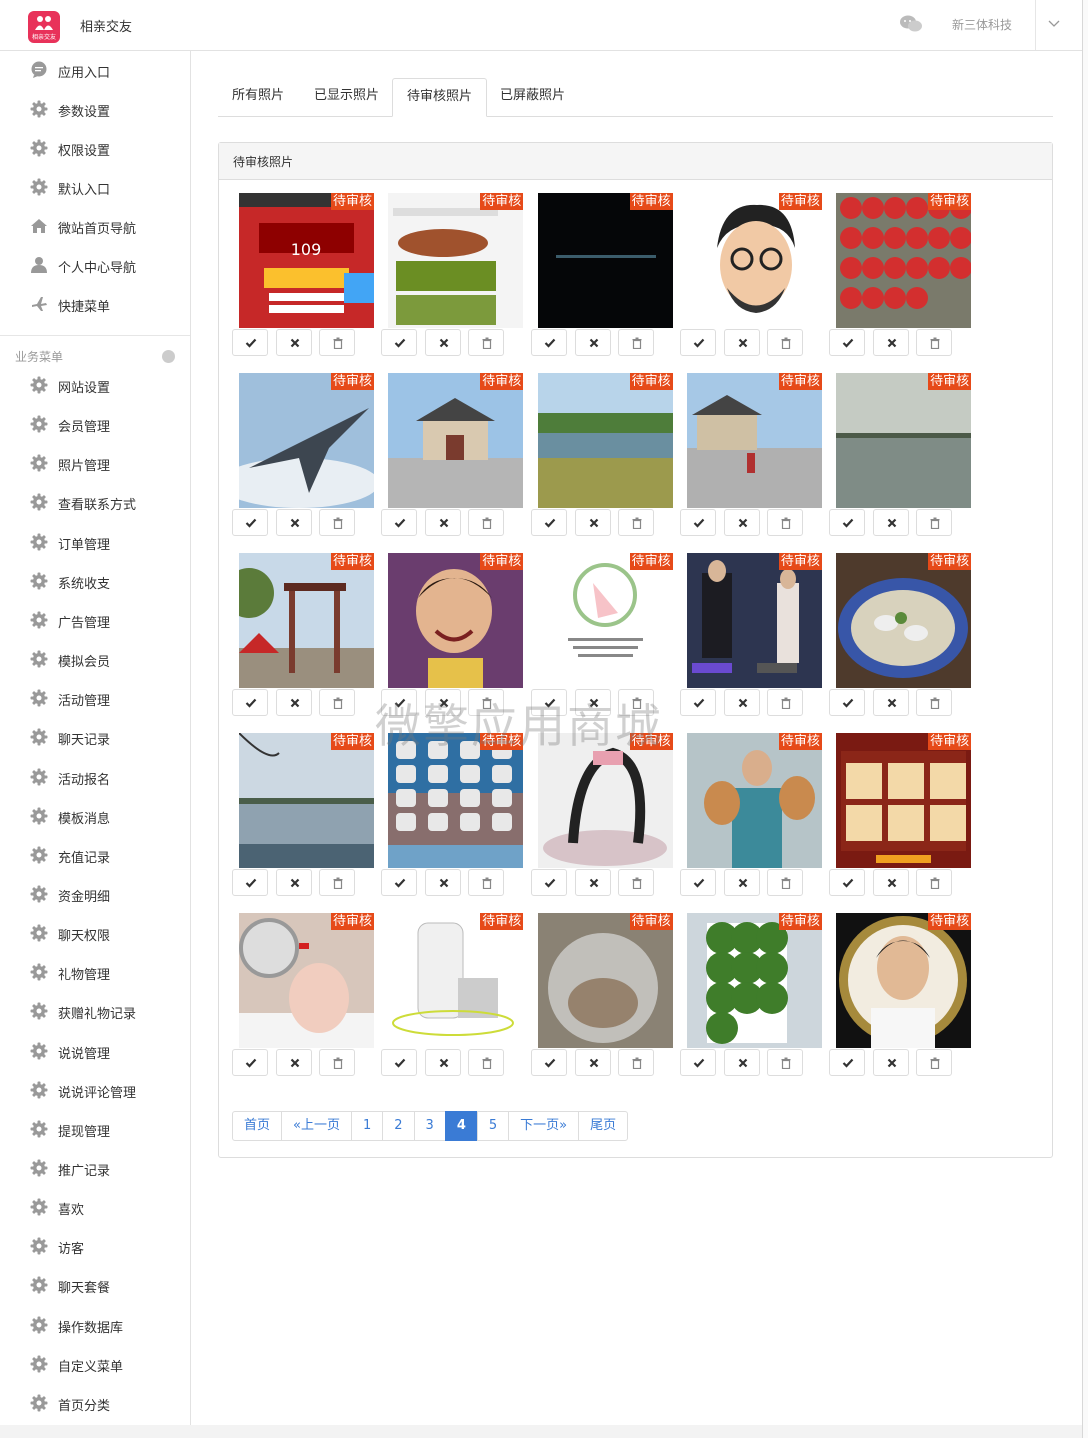 This screenshot has height=1438, width=1088. Describe the element at coordinates (95, 777) in the screenshot. I see `sidebar-item: 活动报名` at that location.